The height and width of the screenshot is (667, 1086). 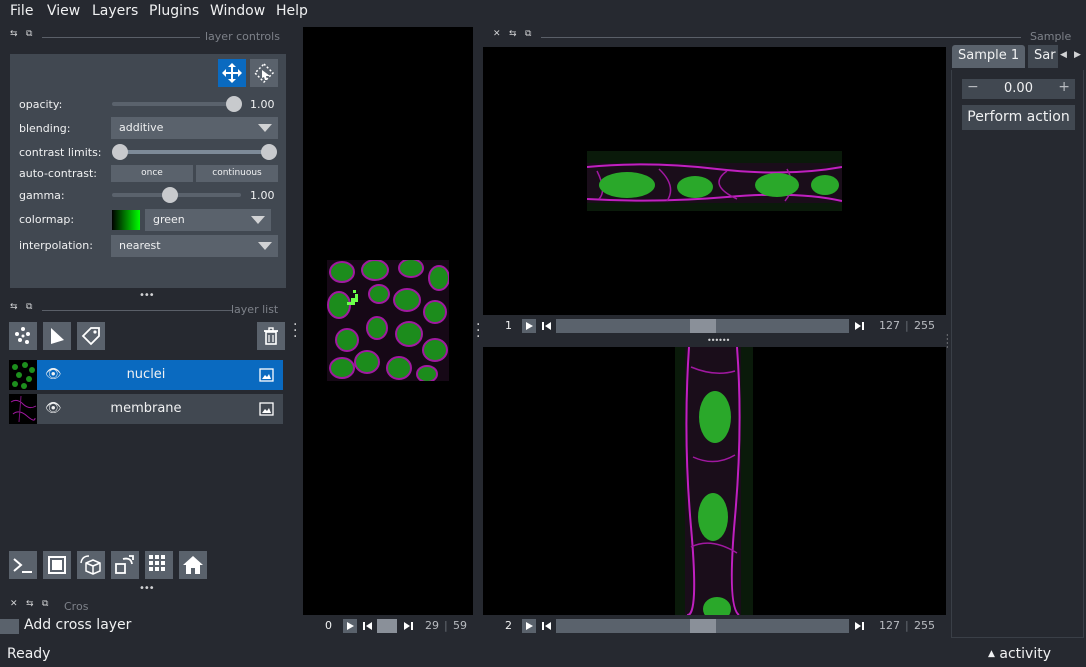 I want to click on tab-scroll-right-icon: ▶, so click(x=1077, y=55).